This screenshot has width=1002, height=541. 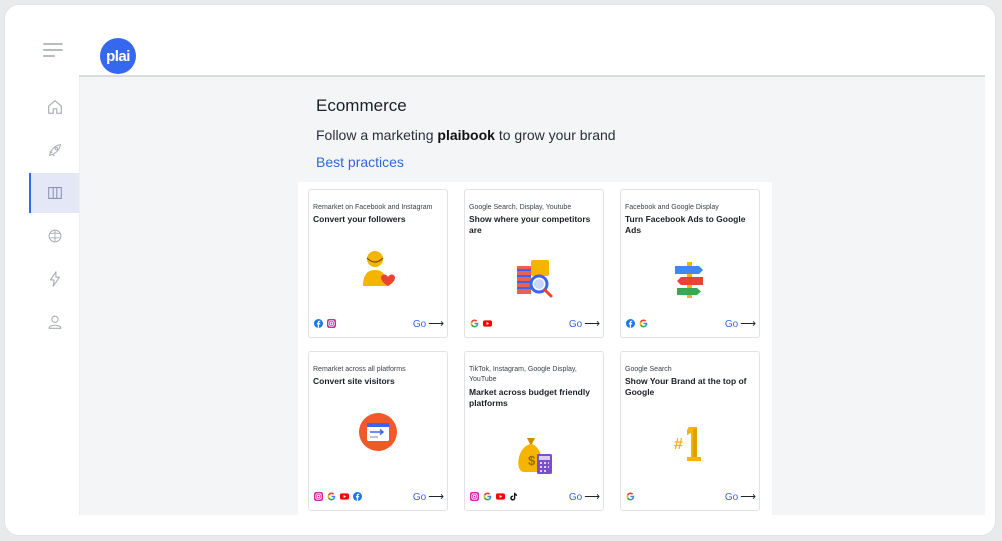 What do you see at coordinates (379, 268) in the screenshot?
I see `person-heart-illustration` at bounding box center [379, 268].